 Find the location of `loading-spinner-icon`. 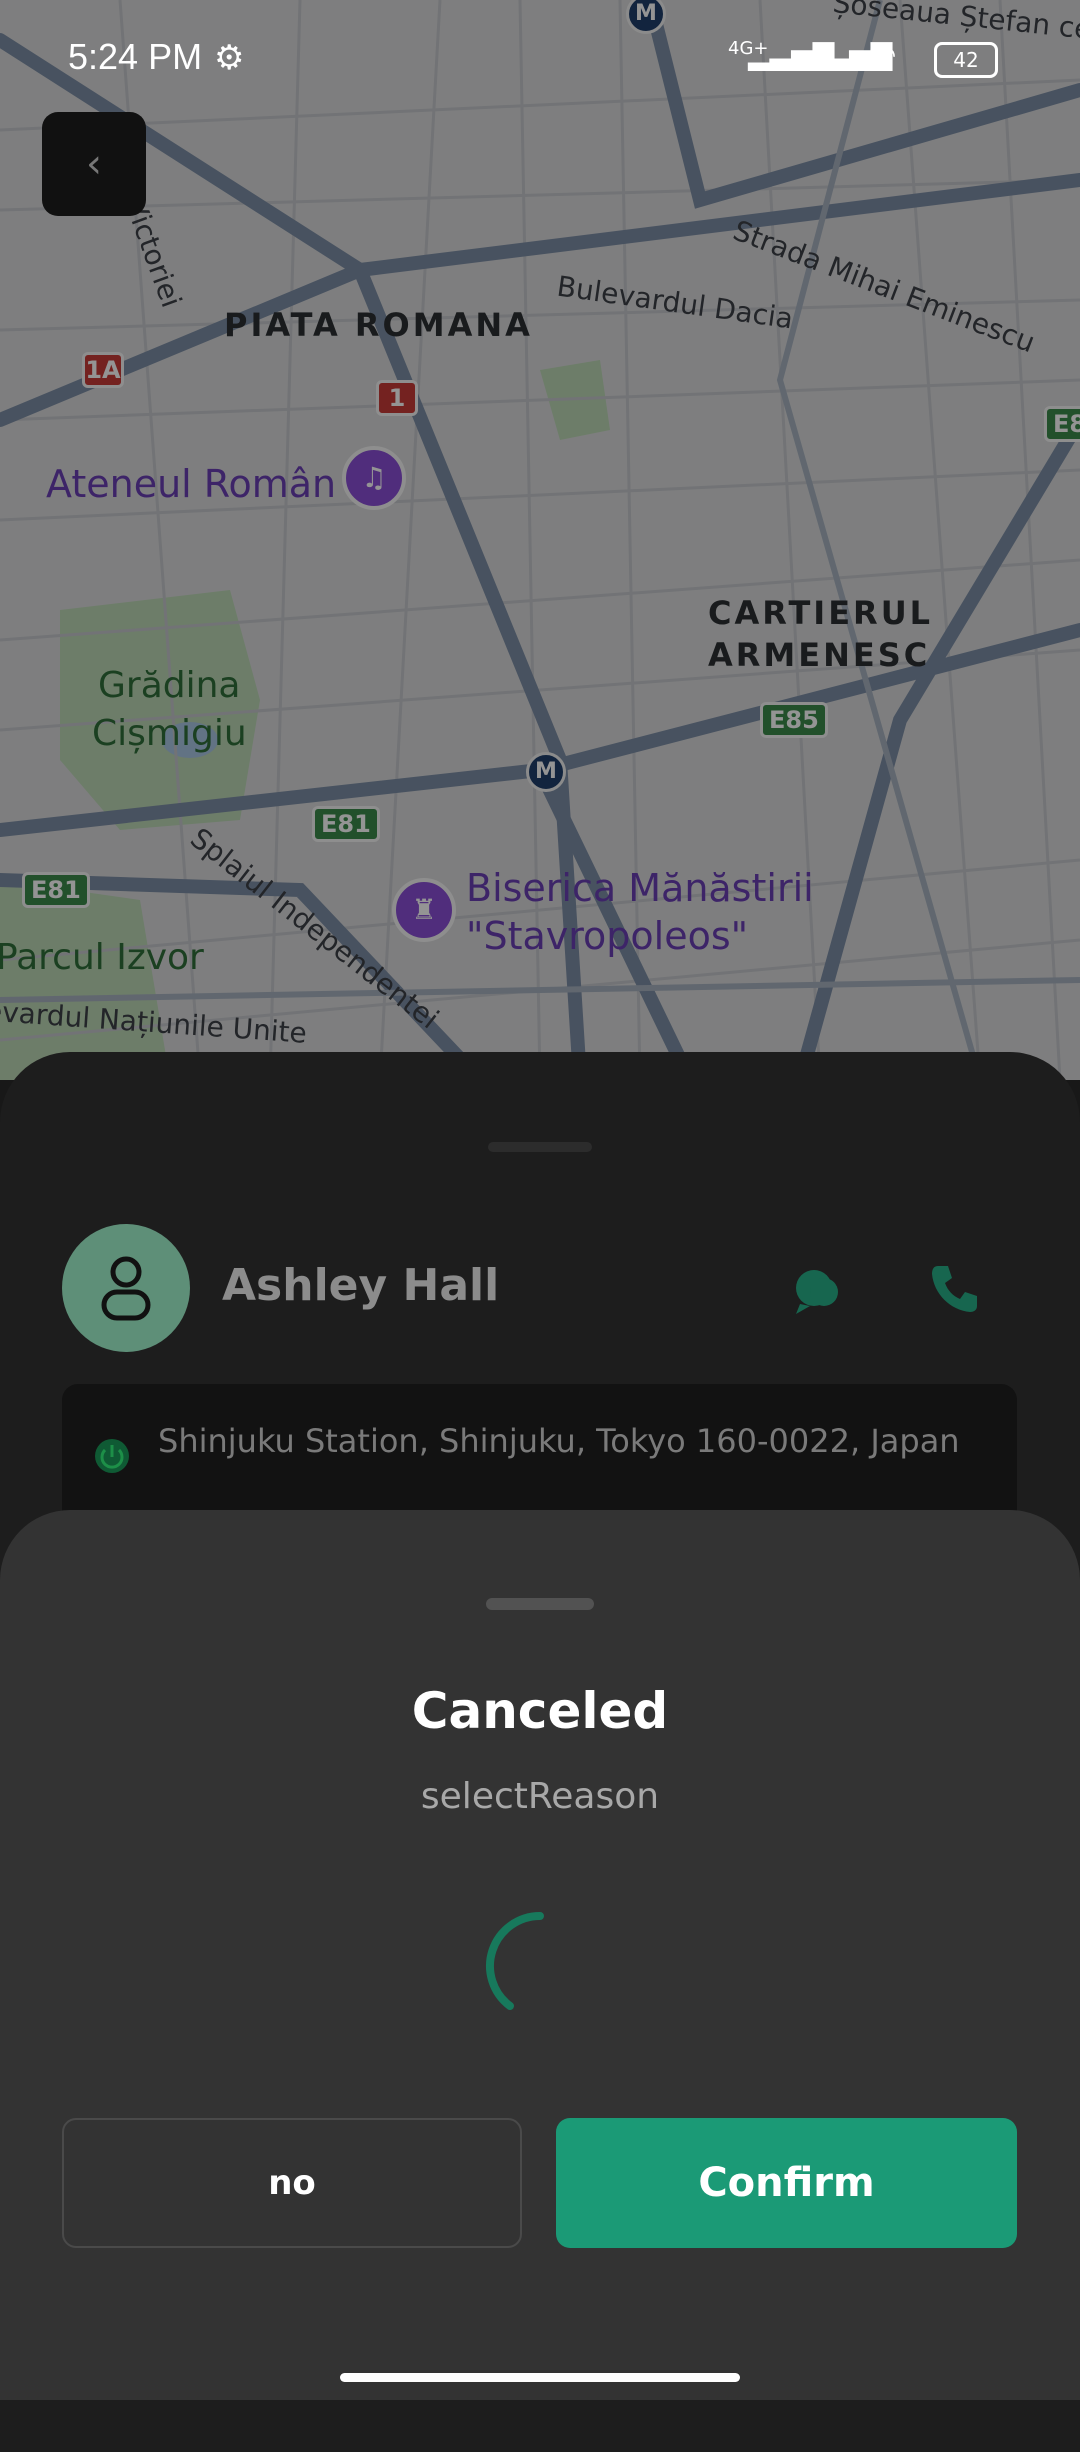

loading-spinner-icon is located at coordinates (540, 1968).